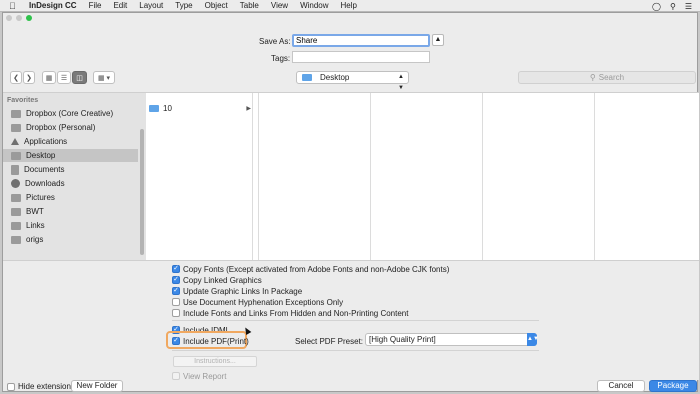 The image size is (700, 394). I want to click on include-pdf-option: ✓ Include PDF(Print), so click(210, 341).